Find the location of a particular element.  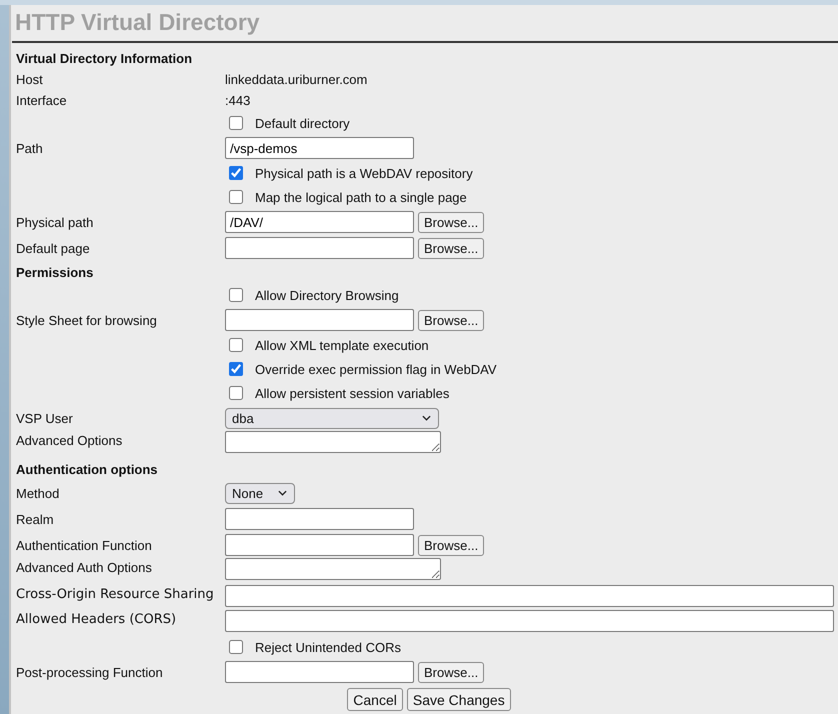

dropdown: None is located at coordinates (260, 493).